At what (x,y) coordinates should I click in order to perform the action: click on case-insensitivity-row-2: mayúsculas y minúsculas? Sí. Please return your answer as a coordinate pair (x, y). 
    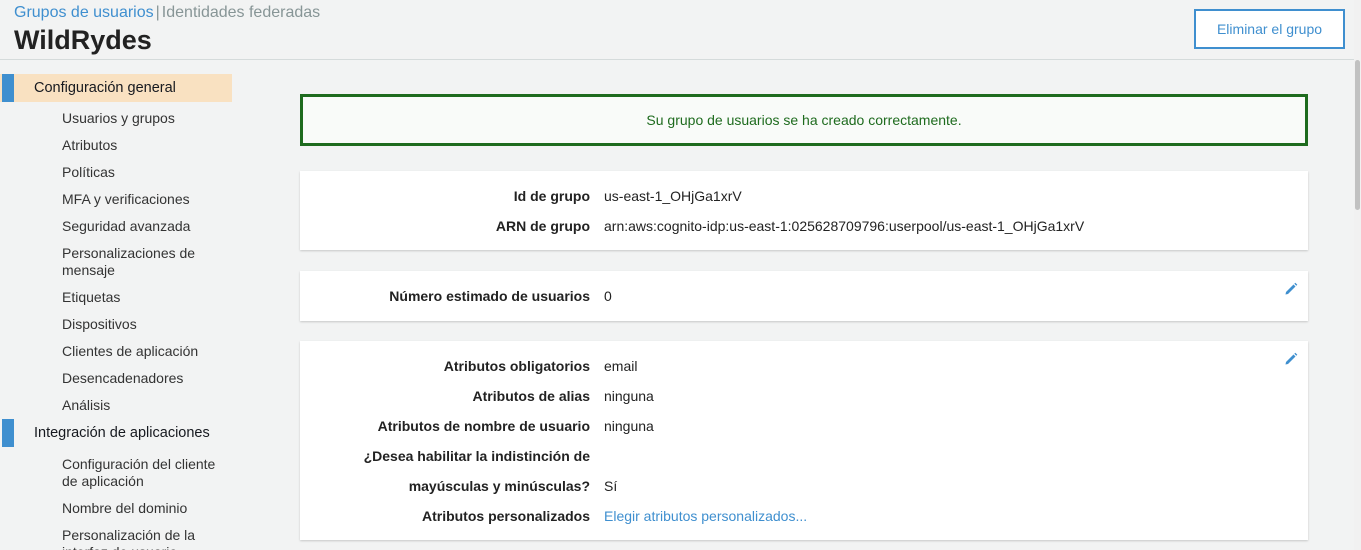
    Looking at the image, I should click on (804, 486).